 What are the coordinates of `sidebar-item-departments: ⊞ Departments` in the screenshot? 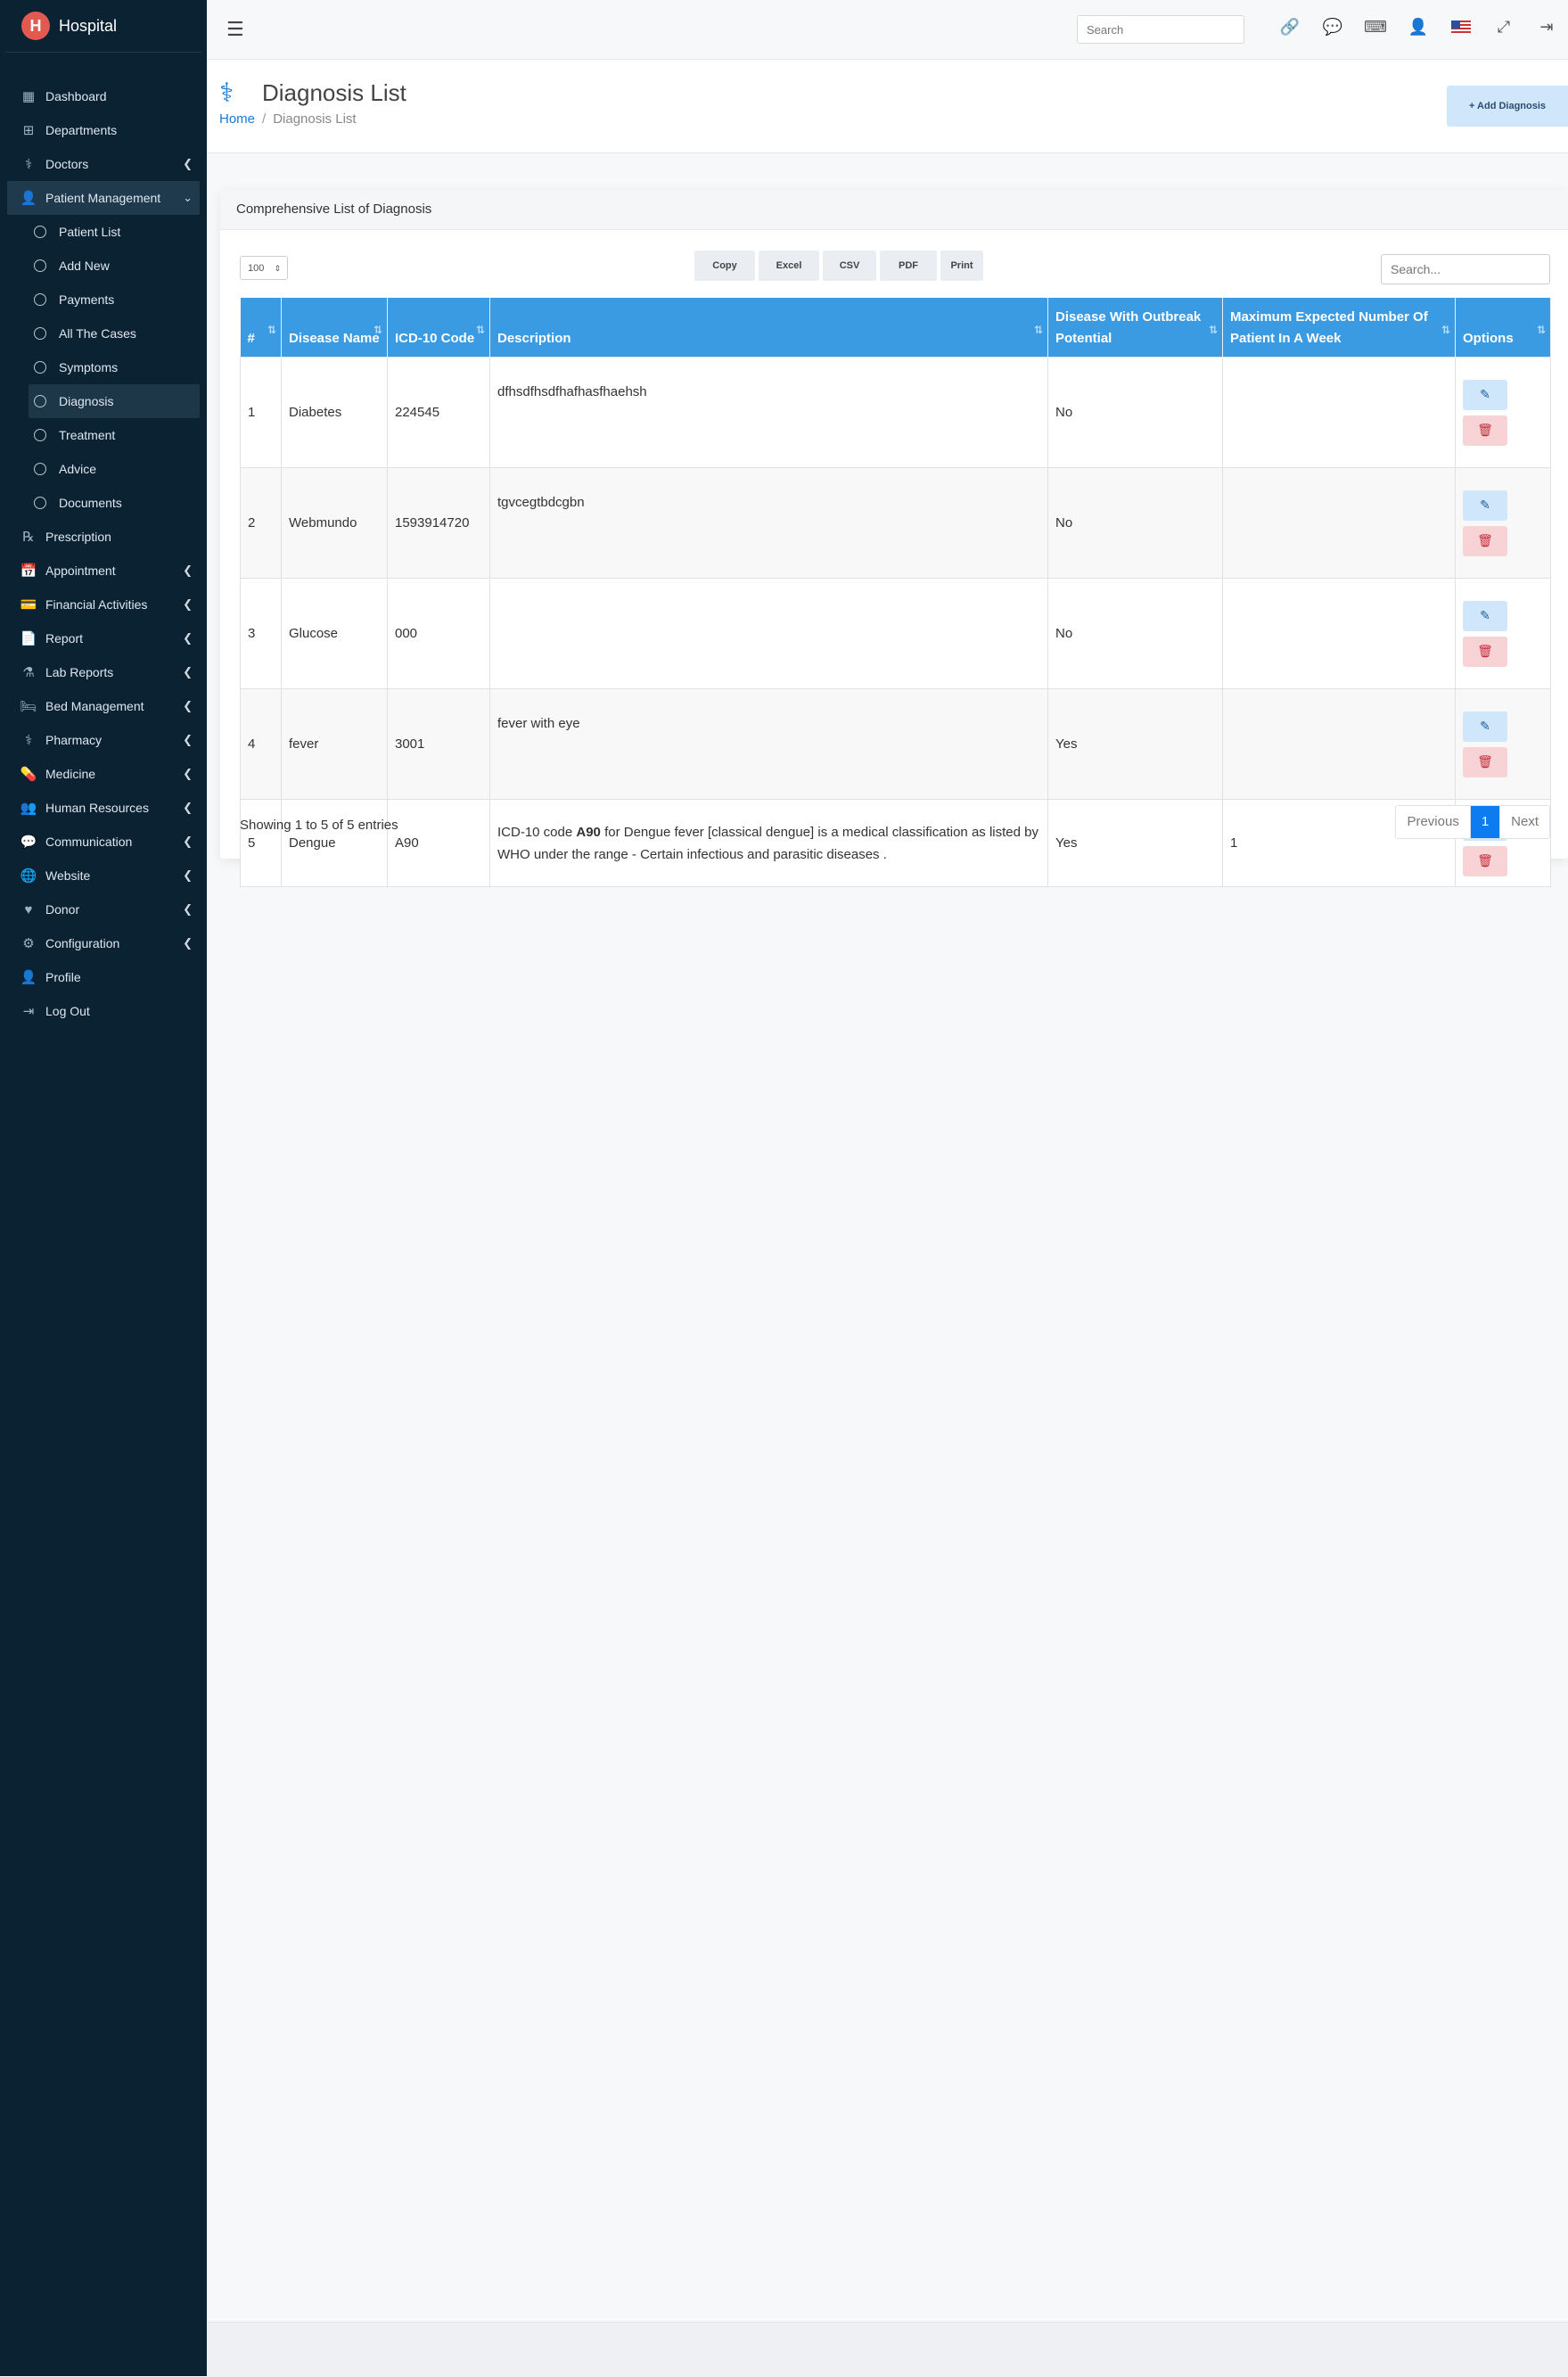 It's located at (104, 130).